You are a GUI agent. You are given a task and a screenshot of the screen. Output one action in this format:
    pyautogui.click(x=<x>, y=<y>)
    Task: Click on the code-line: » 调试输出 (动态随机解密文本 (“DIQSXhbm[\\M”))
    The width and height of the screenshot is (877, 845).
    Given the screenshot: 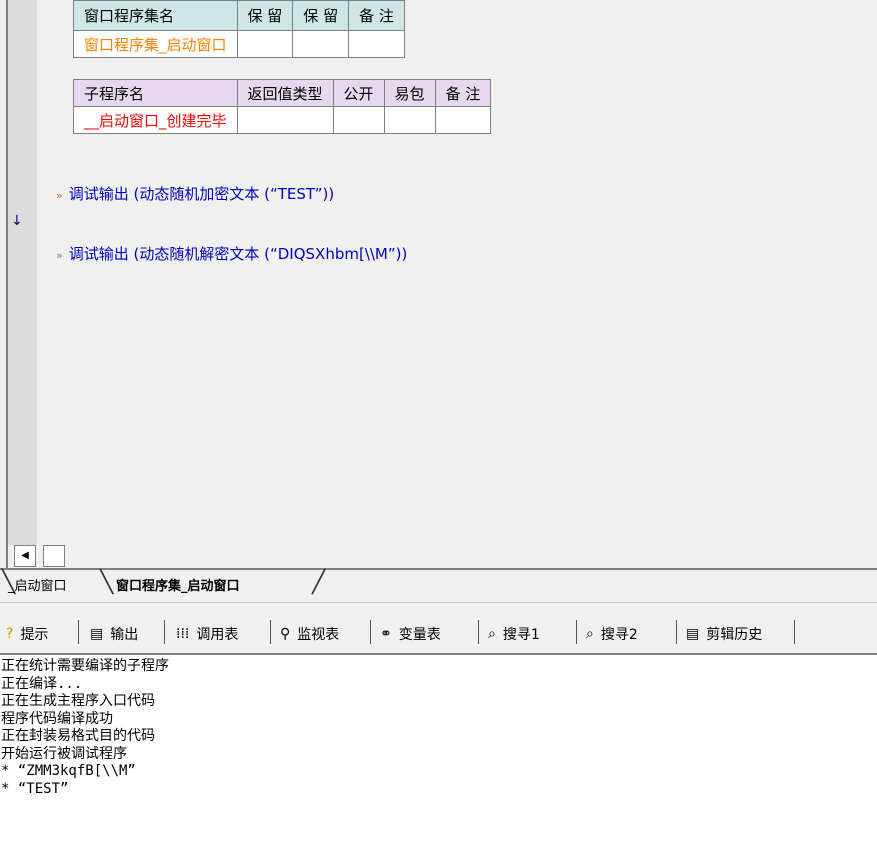 What is the action you would take?
    pyautogui.click(x=231, y=253)
    